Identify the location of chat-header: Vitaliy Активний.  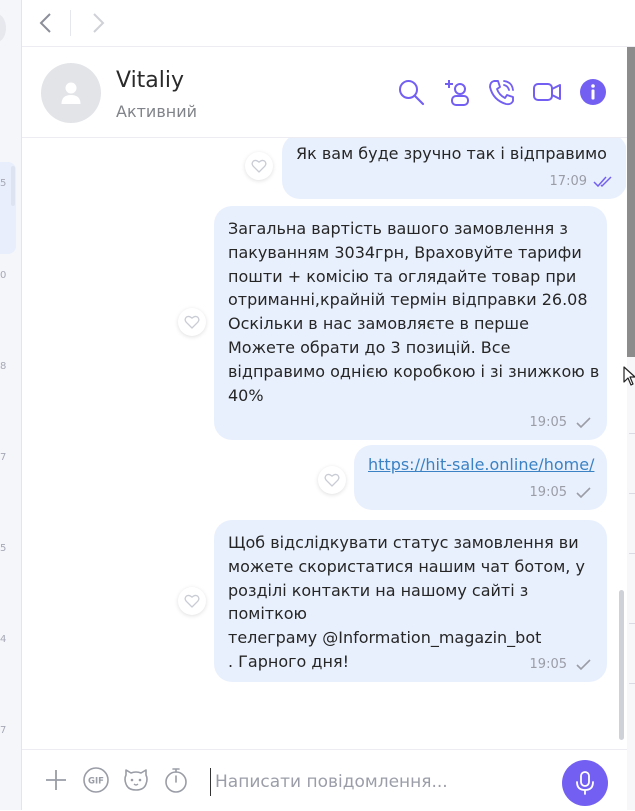
(328, 92).